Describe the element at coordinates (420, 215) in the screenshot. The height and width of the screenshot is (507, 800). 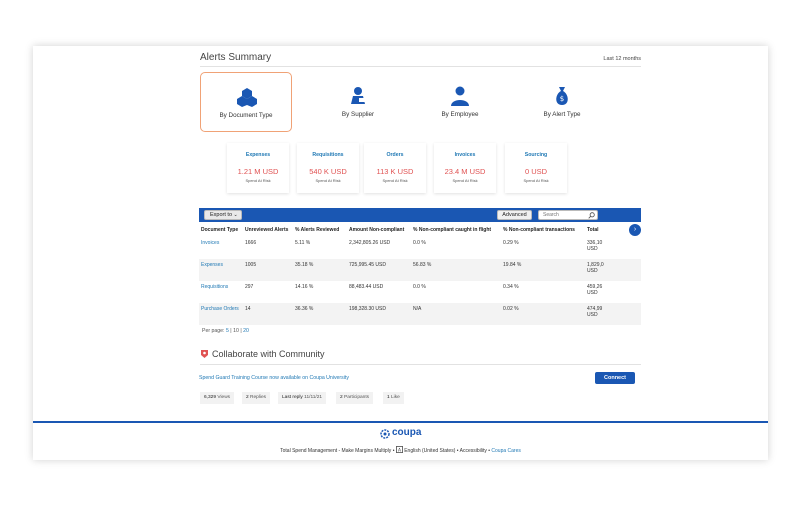
I see `table-toolbar: Export to ⌄ Advanced Search` at that location.